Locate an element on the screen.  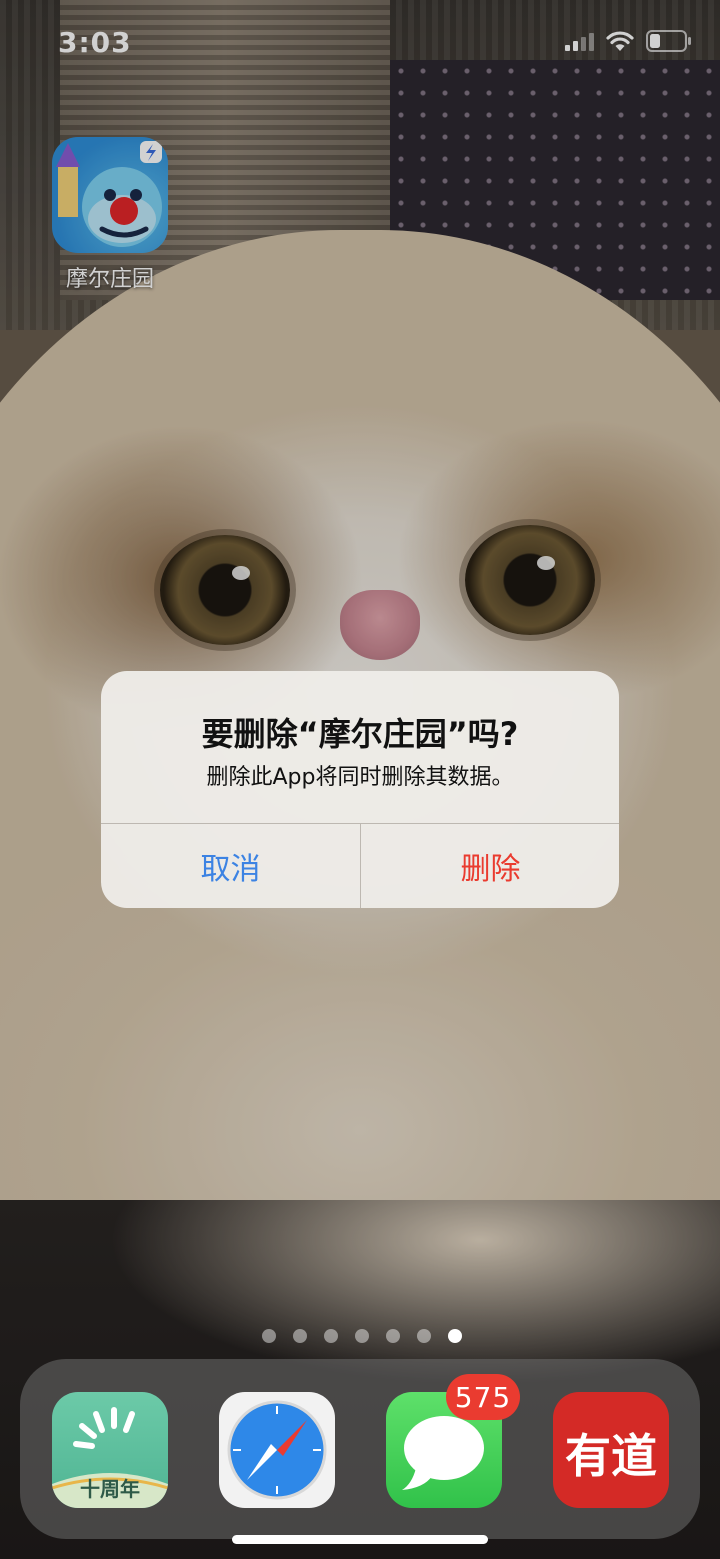
page-dot-active is located at coordinates (455, 1336).